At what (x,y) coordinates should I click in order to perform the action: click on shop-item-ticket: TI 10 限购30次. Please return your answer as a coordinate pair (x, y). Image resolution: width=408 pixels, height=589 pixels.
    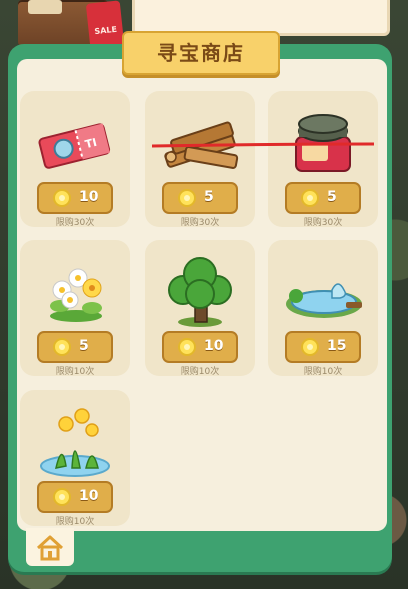
    Looking at the image, I should click on (75, 159).